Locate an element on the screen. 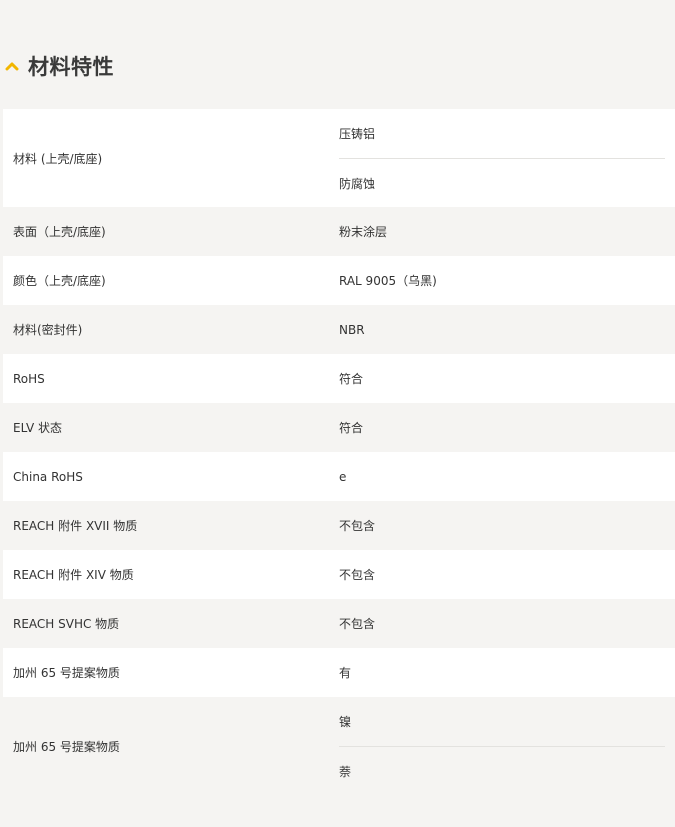 The image size is (675, 827). row-label: RoHS is located at coordinates (29, 378).